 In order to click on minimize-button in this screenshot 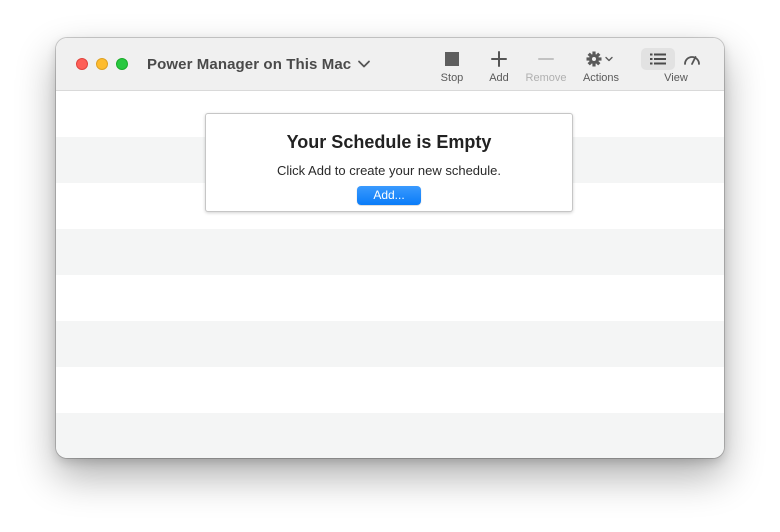, I will do `click(102, 64)`.